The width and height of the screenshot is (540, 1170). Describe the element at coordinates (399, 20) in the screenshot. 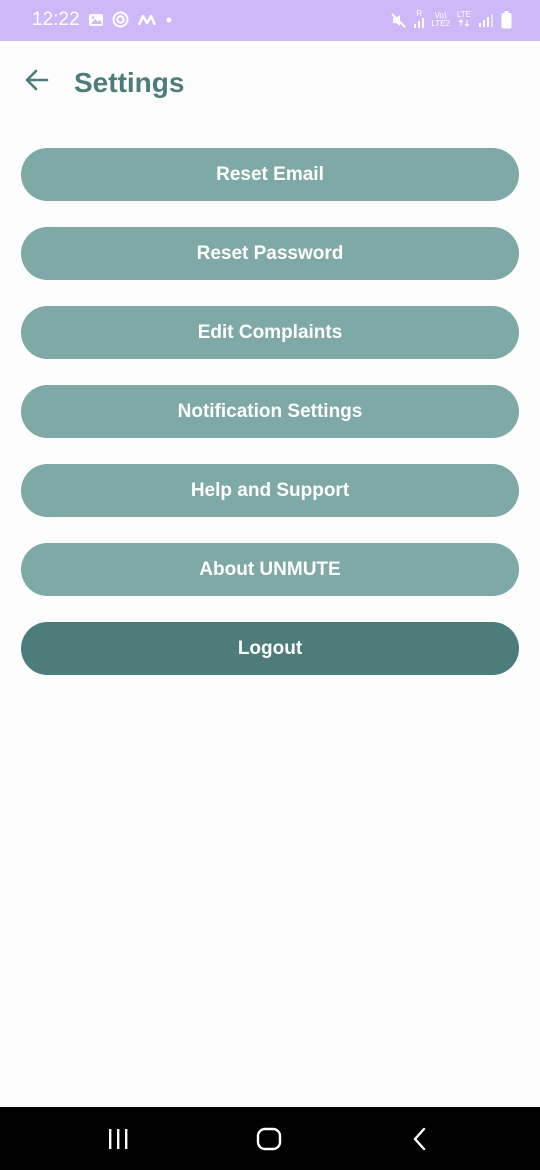

I see `mute-icon` at that location.